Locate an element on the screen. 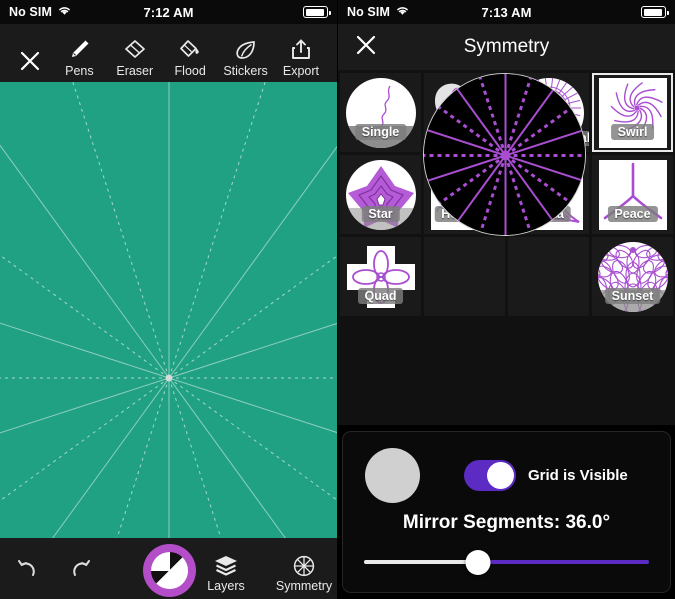  pen-icon is located at coordinates (79, 50).